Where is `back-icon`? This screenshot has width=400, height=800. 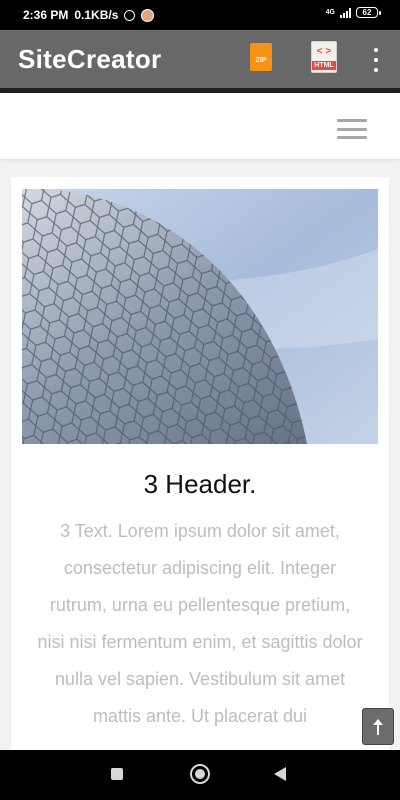 back-icon is located at coordinates (280, 774).